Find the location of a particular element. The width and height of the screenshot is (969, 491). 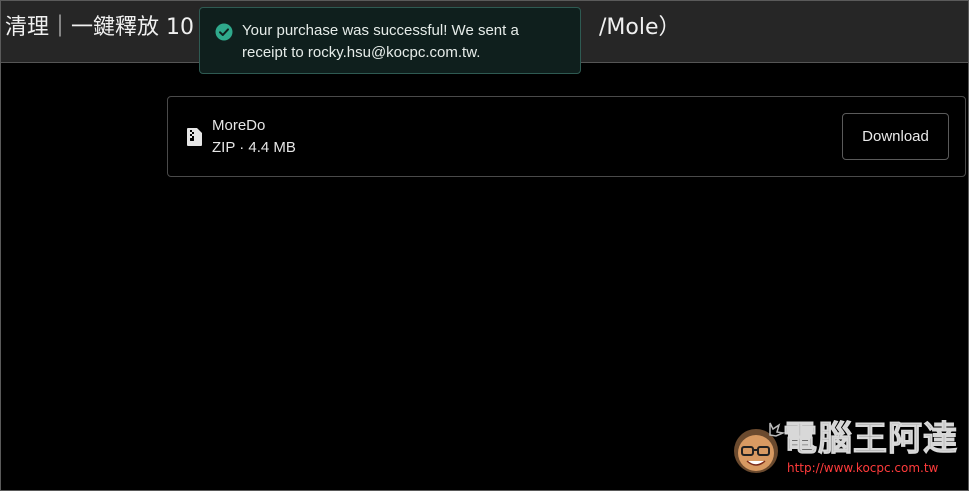

toast-message-line-1: Your purchase was successful! We sent a is located at coordinates (380, 30).